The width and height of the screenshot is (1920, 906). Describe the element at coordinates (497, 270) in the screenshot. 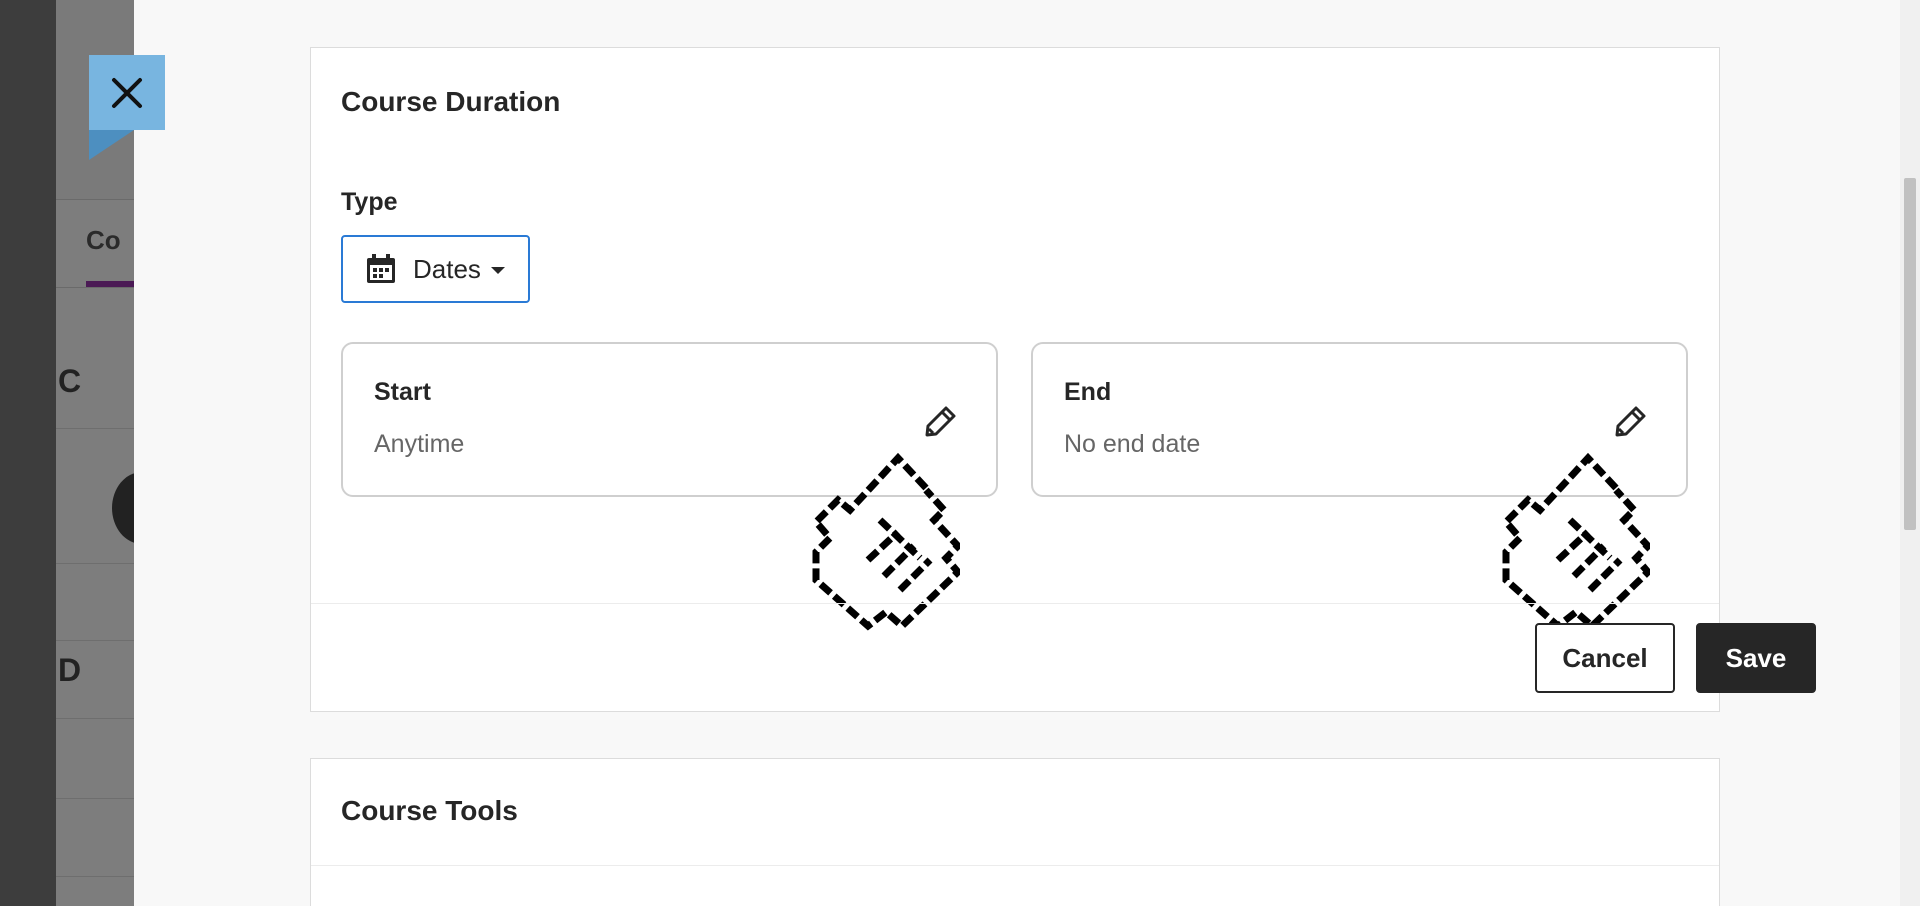

I see `caret-down-icon` at that location.